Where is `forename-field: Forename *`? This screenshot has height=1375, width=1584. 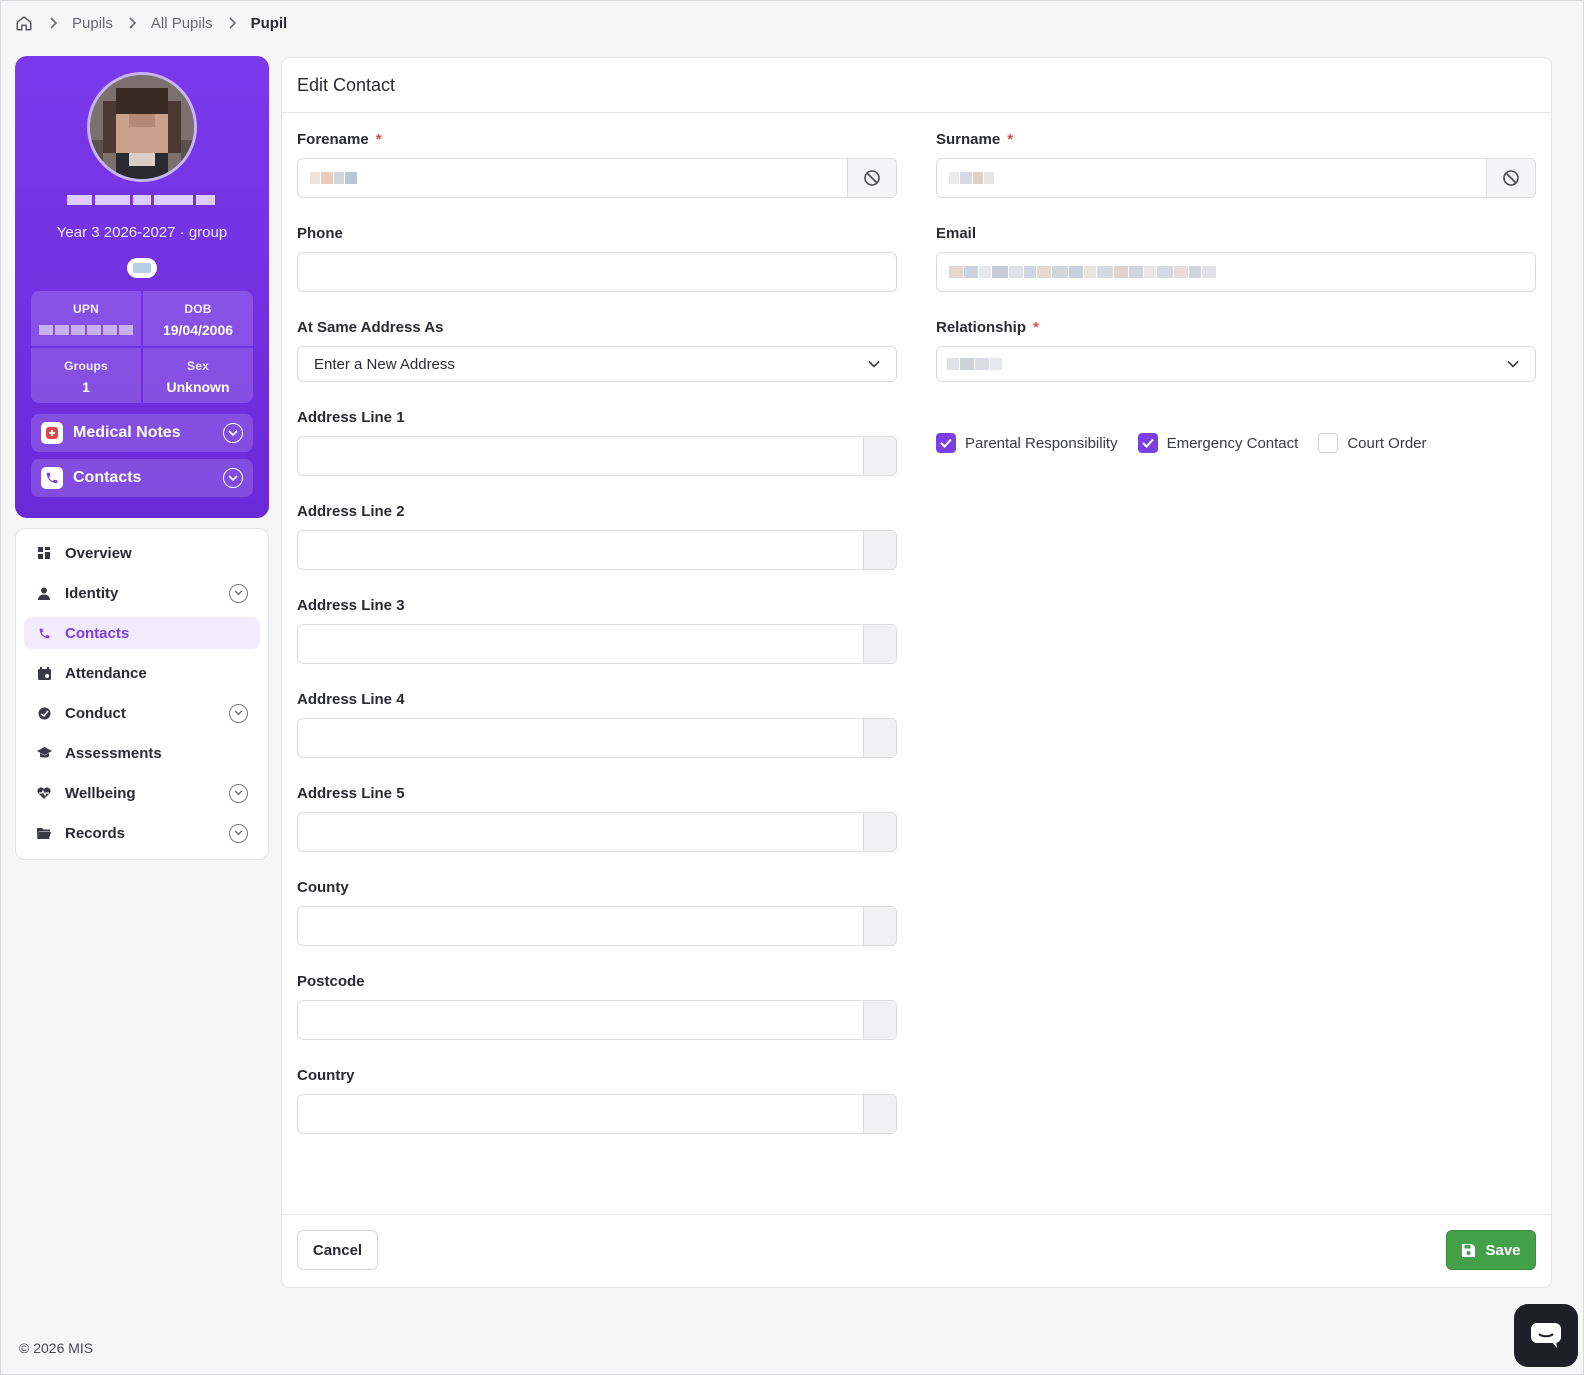 forename-field: Forename * is located at coordinates (597, 164).